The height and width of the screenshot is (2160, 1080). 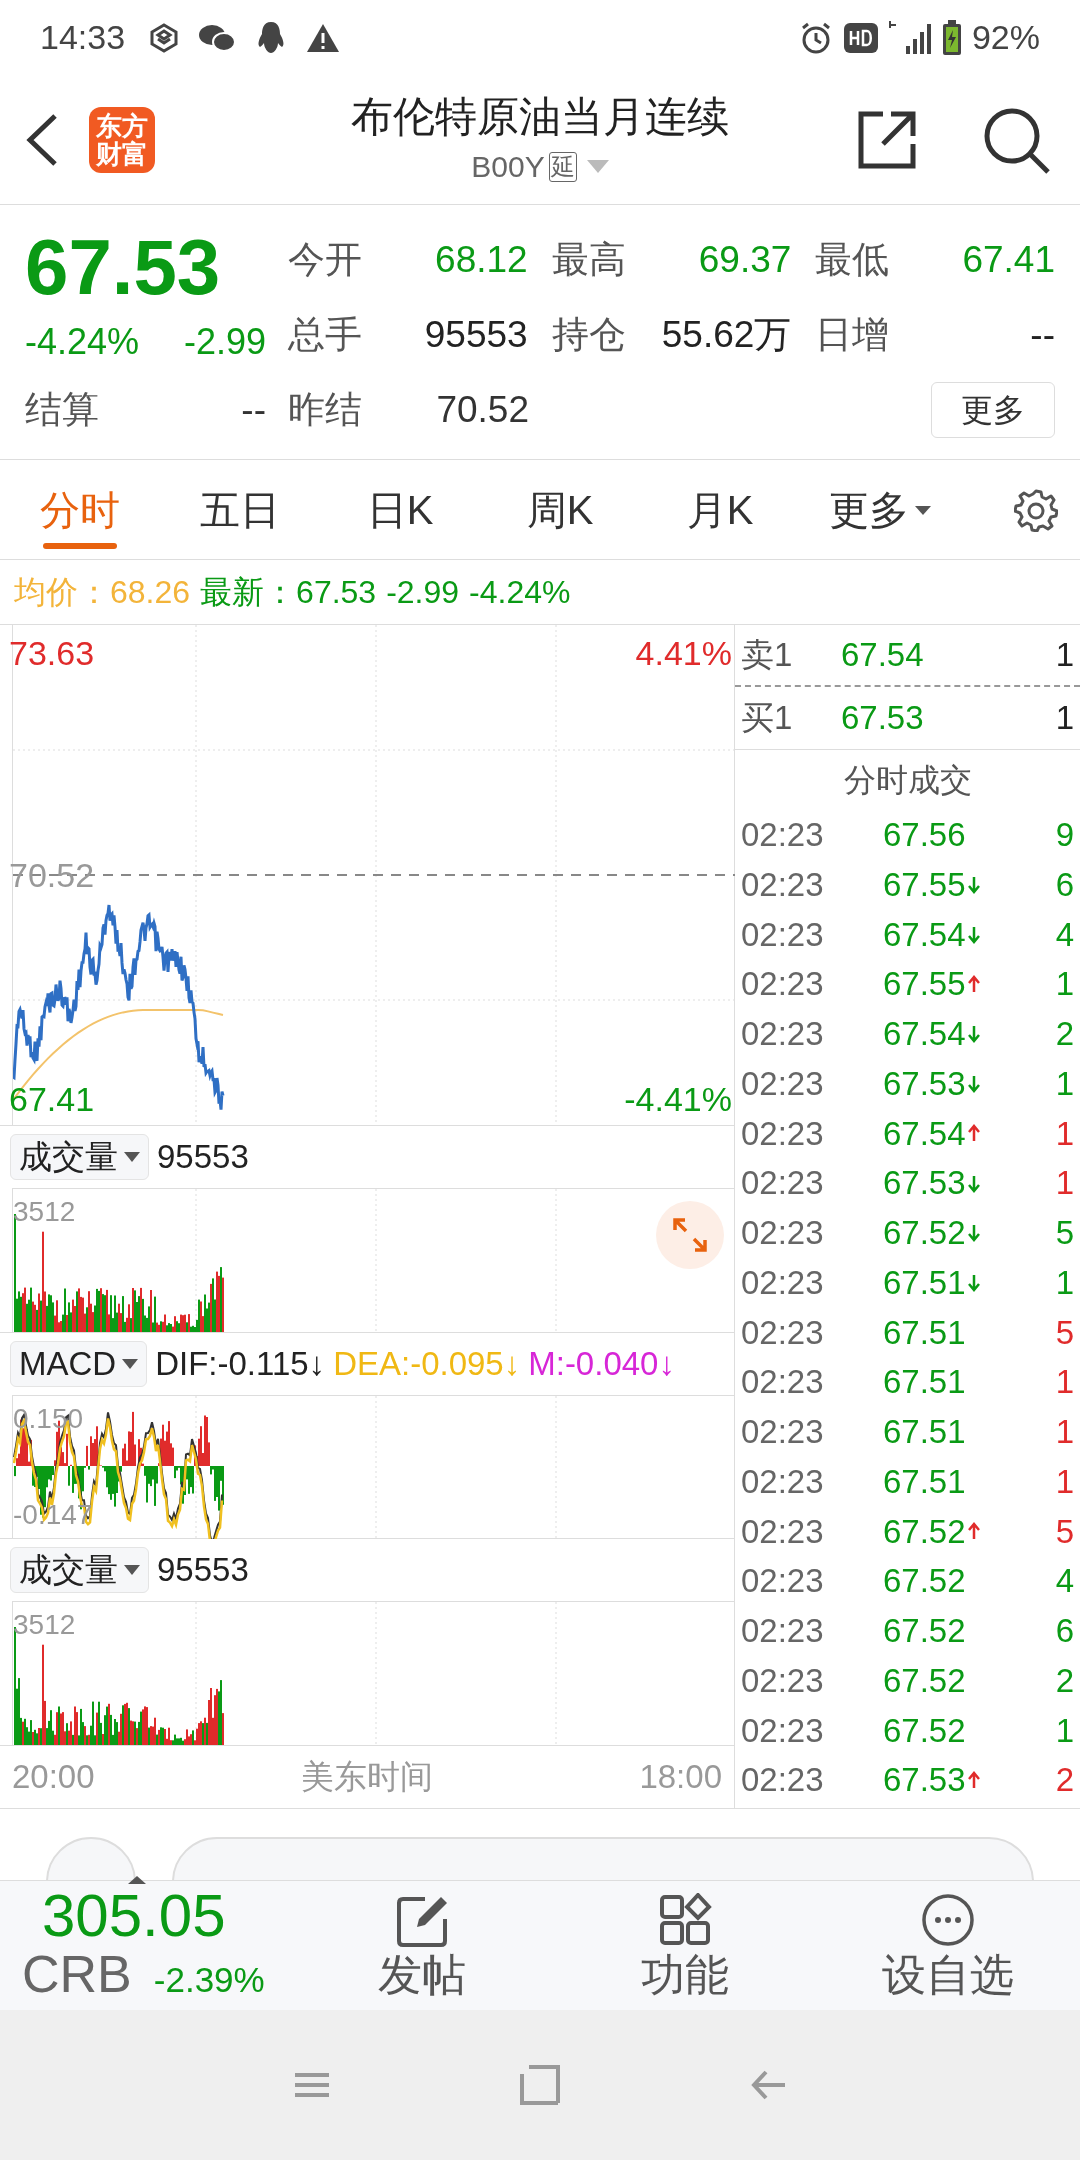 I want to click on axis-title: 美东时间, so click(x=367, y=1777).